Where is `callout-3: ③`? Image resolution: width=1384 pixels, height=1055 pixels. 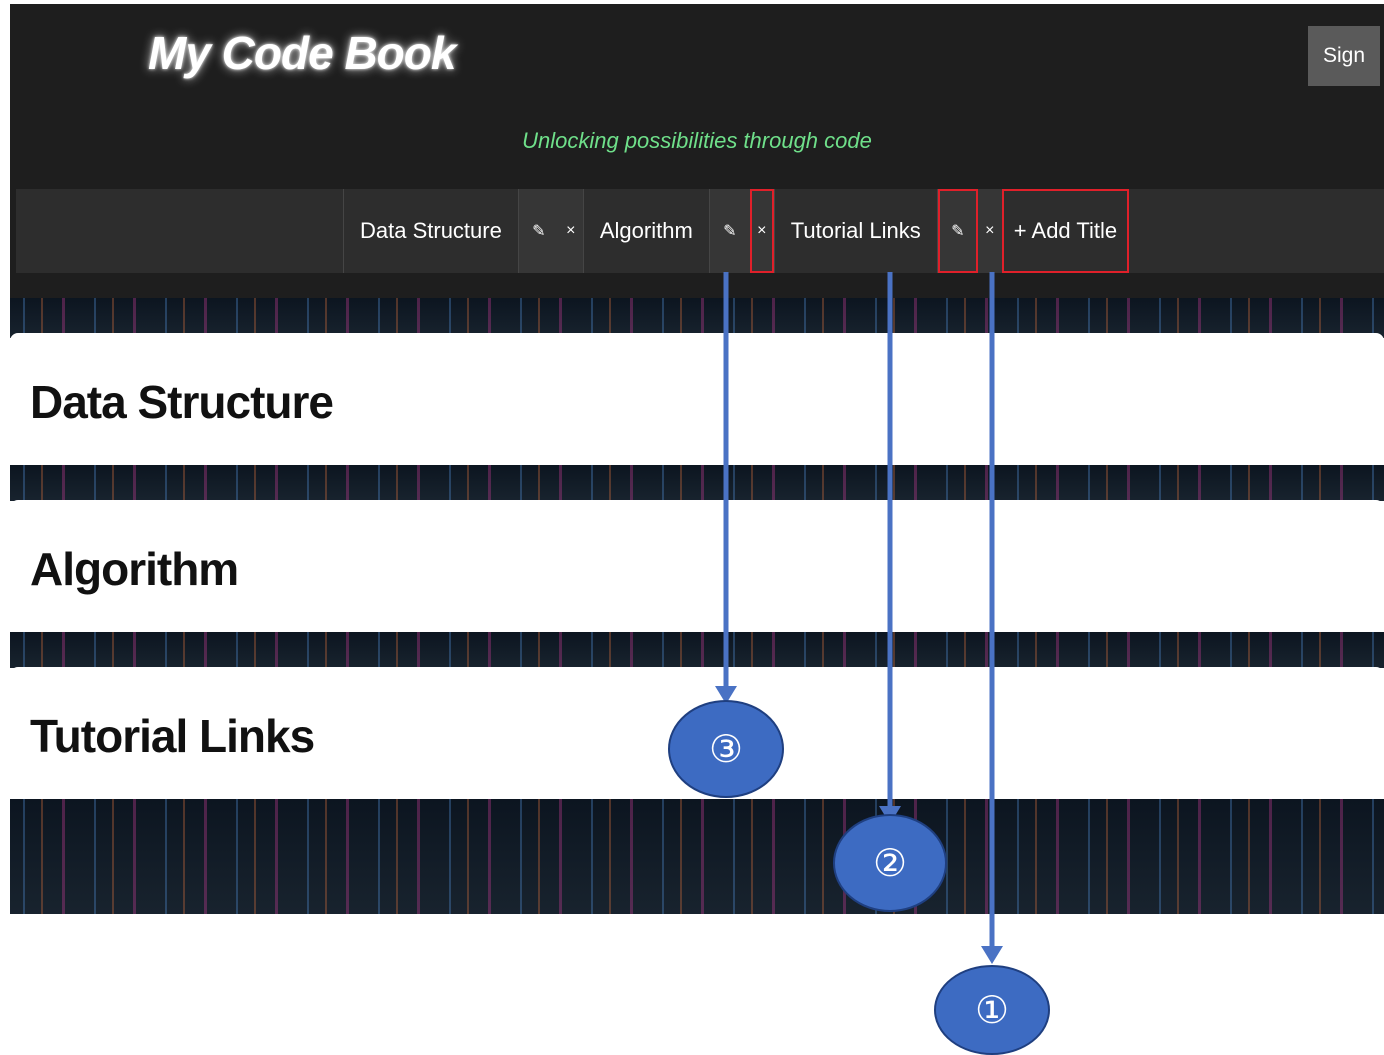
callout-3: ③ is located at coordinates (726, 749).